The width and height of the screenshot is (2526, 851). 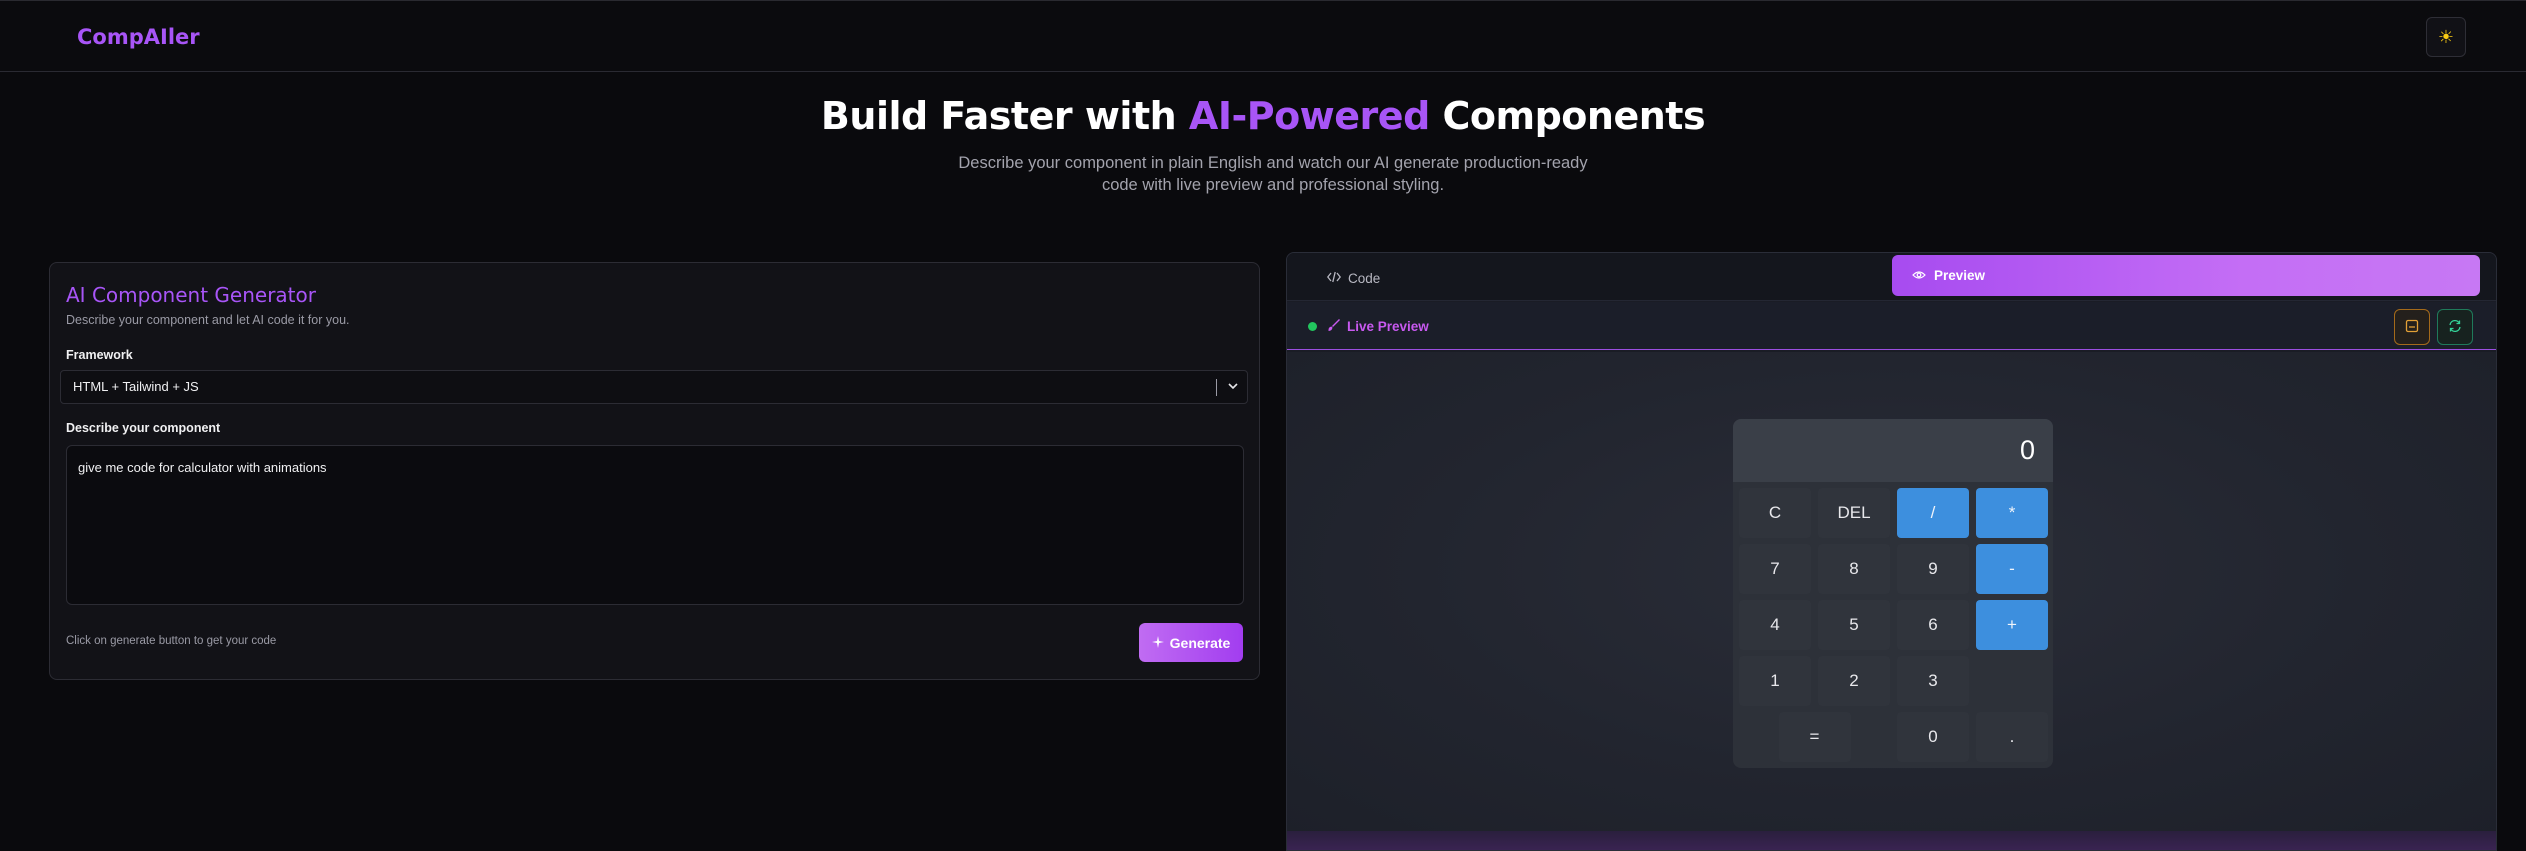 What do you see at coordinates (1933, 737) in the screenshot?
I see `calc-key-0: 0` at bounding box center [1933, 737].